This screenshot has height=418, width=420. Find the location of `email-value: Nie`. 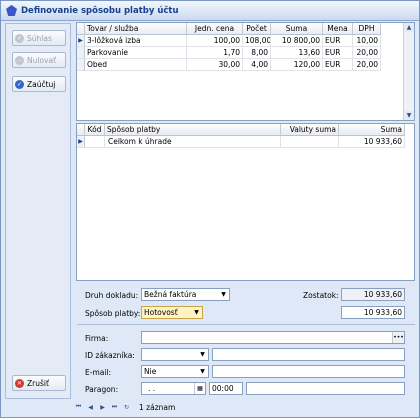

email-value: Nie is located at coordinates (150, 371).